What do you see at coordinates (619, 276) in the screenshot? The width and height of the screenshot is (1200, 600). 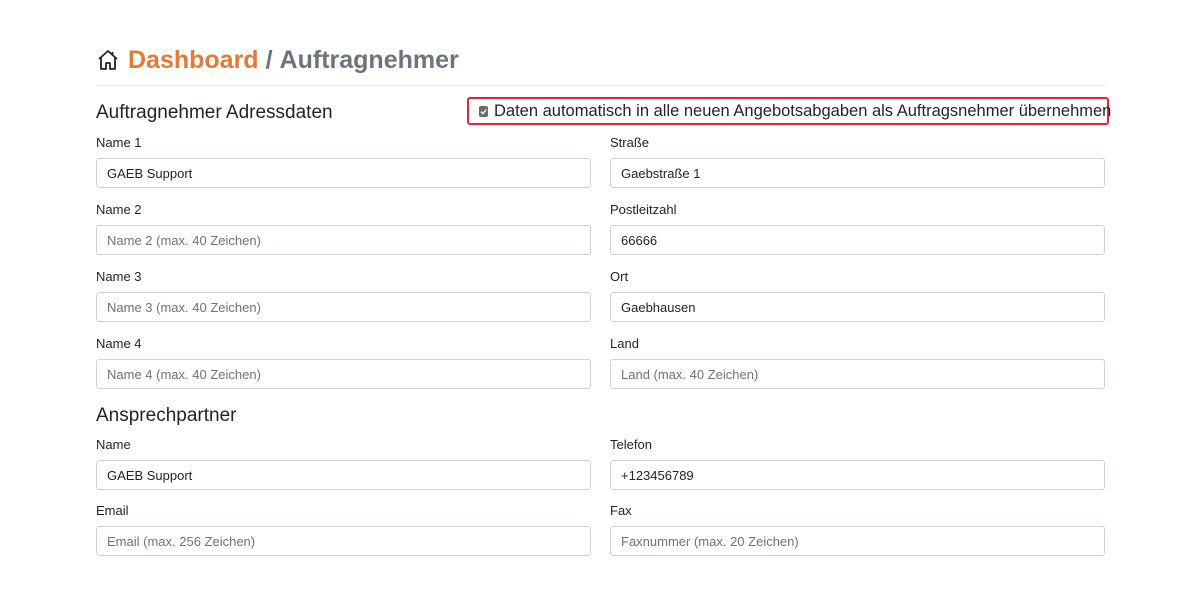 I see `city-label: Ort` at bounding box center [619, 276].